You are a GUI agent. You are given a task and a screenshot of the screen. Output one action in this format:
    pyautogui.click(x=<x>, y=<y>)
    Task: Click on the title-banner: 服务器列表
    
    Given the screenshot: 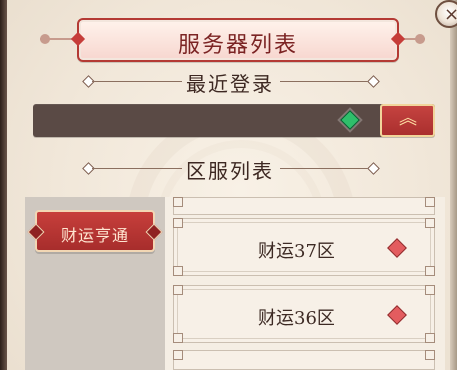 What is the action you would take?
    pyautogui.click(x=238, y=40)
    